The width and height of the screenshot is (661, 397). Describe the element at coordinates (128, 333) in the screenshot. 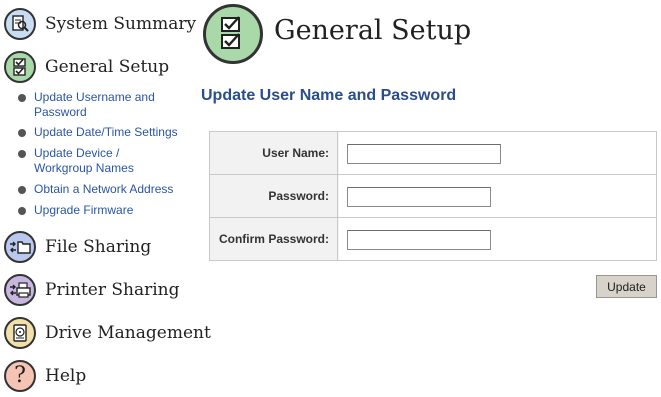

I see `sidebar-item-label: Drive Management` at that location.